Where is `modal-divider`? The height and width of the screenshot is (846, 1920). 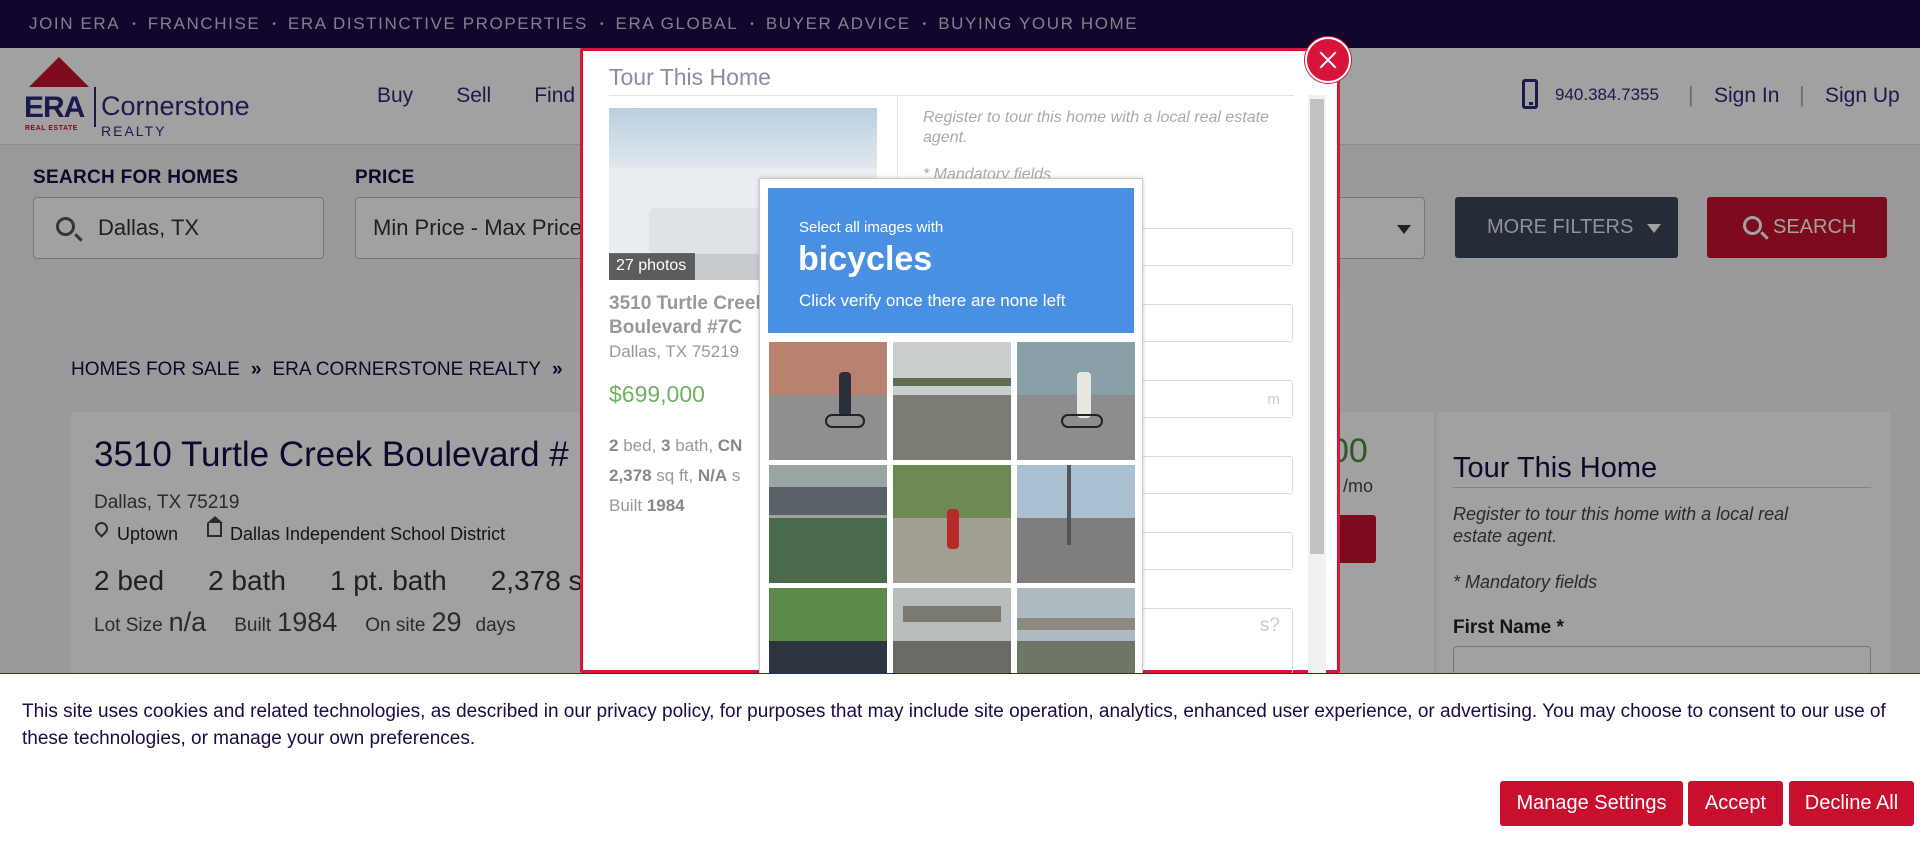 modal-divider is located at coordinates (951, 95).